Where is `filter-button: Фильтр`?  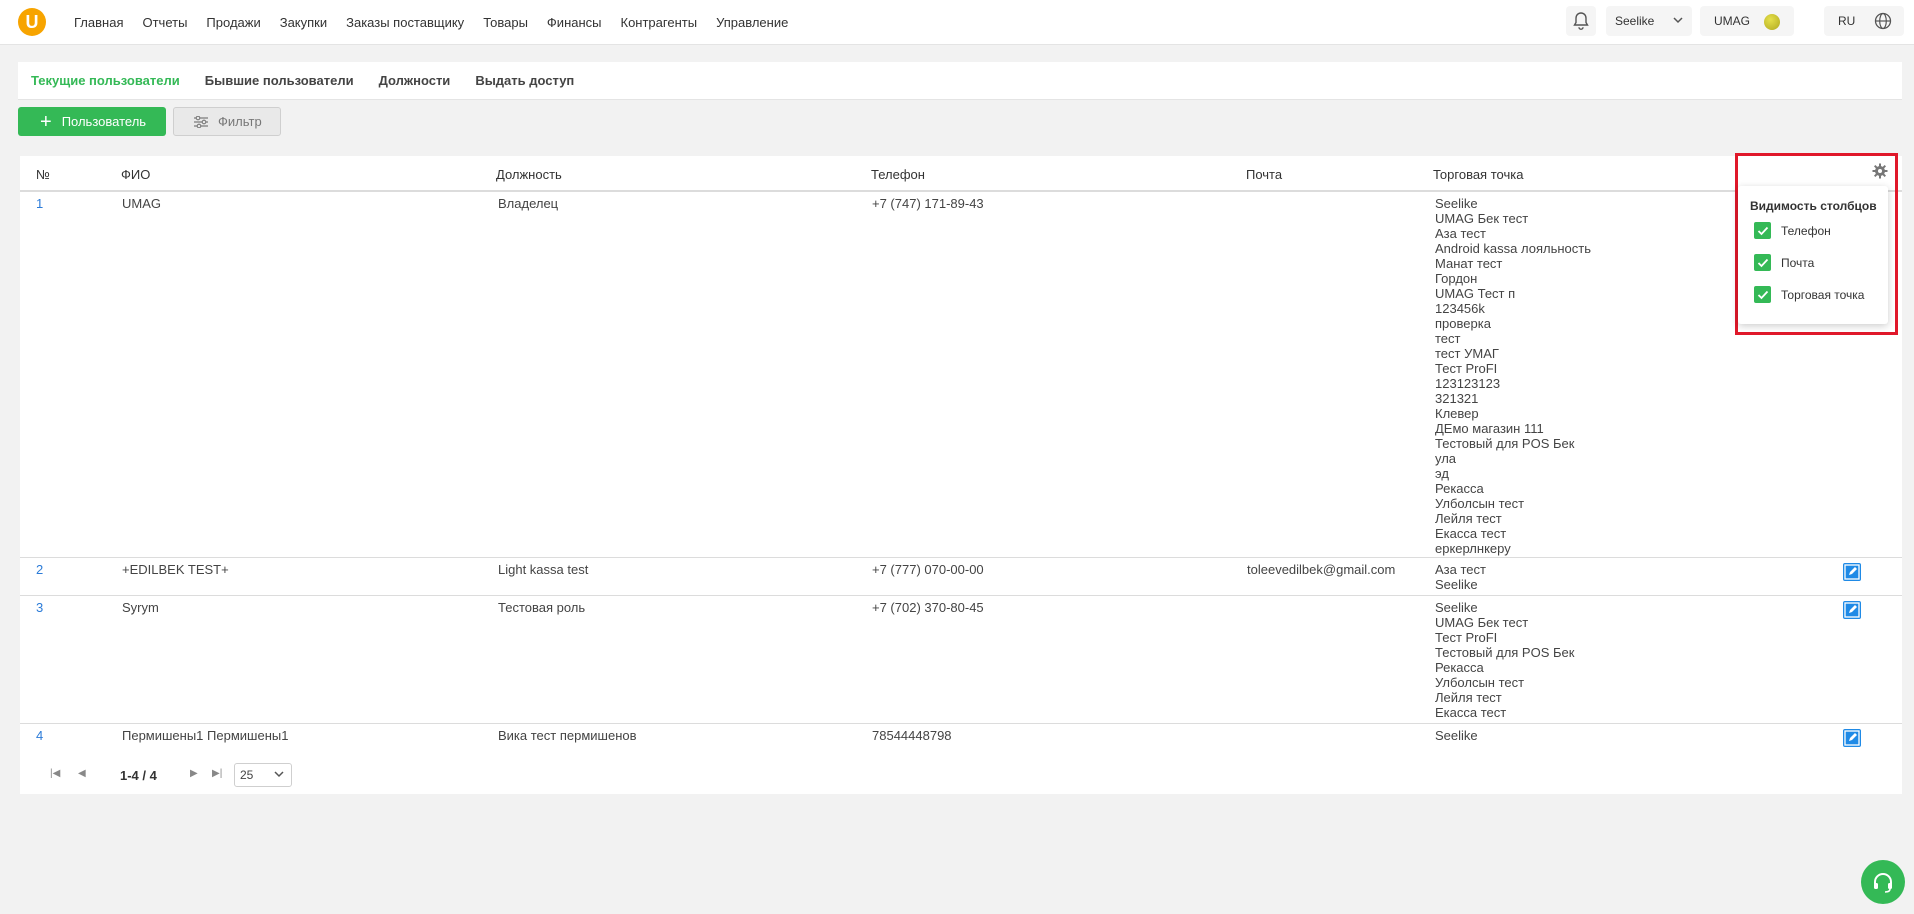
filter-button: Фильтр is located at coordinates (227, 121).